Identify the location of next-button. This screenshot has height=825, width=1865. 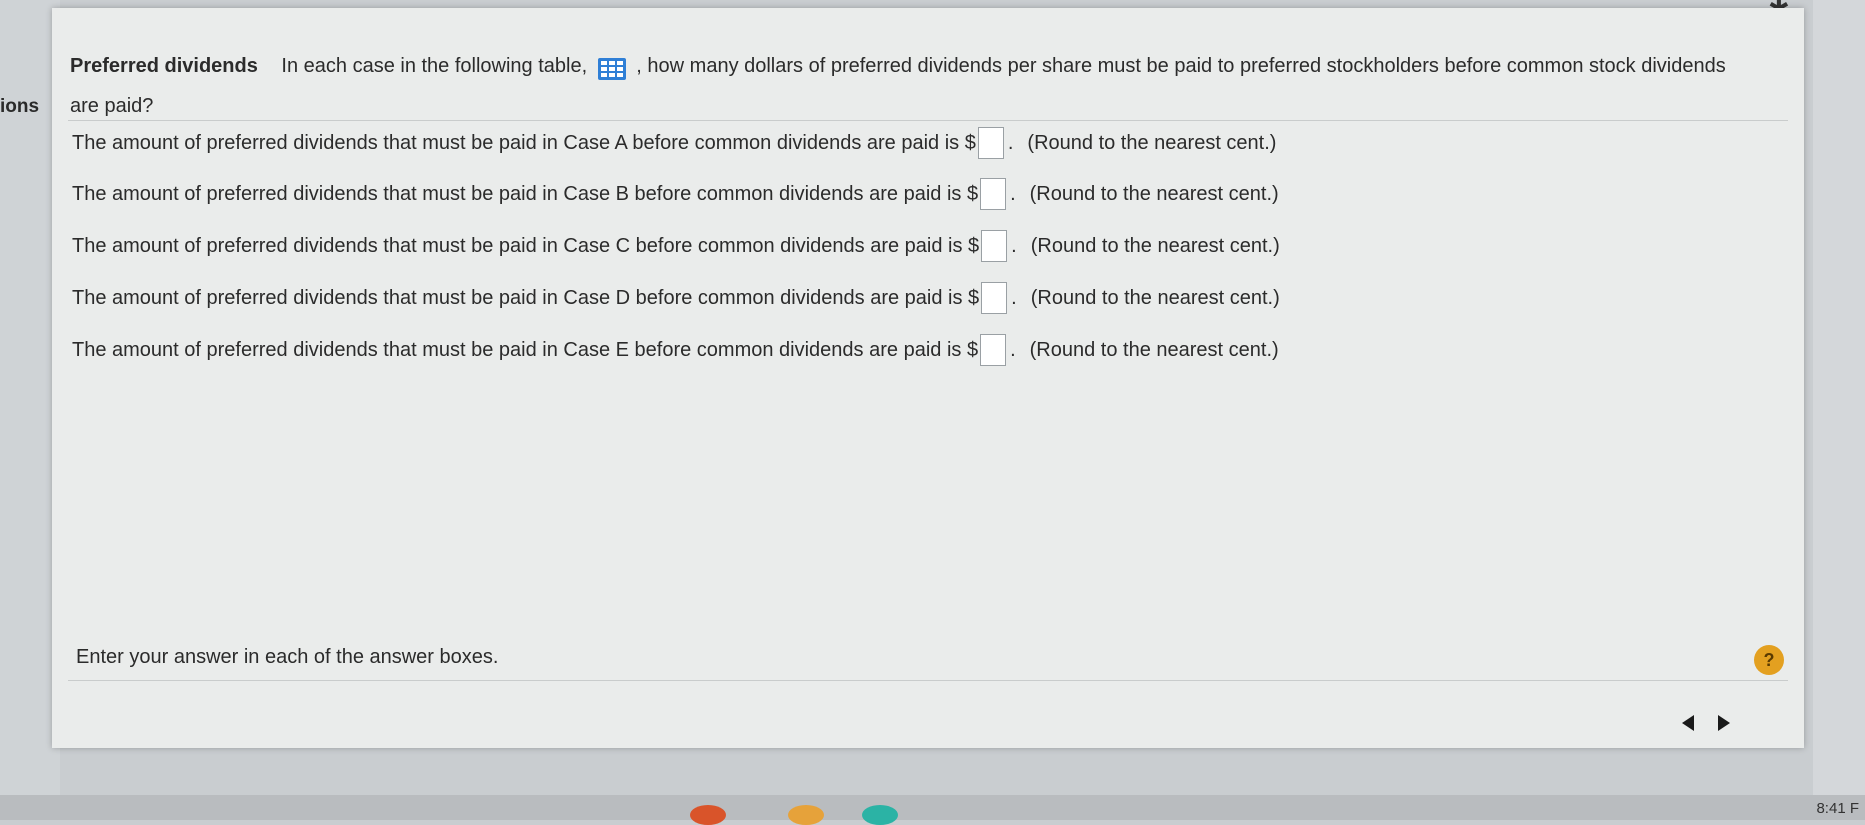
(1723, 723).